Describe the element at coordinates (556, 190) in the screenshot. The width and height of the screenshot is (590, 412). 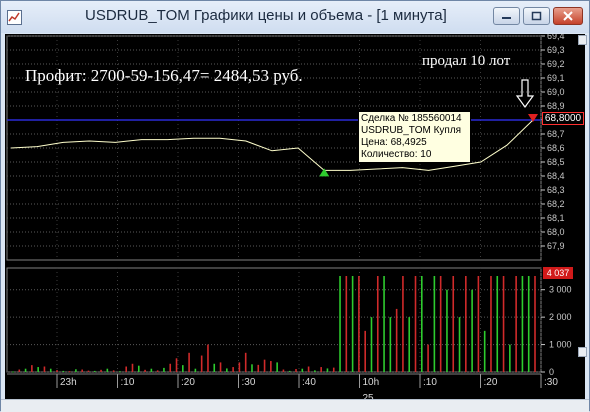
I see `price-tick-label: 68,3` at that location.